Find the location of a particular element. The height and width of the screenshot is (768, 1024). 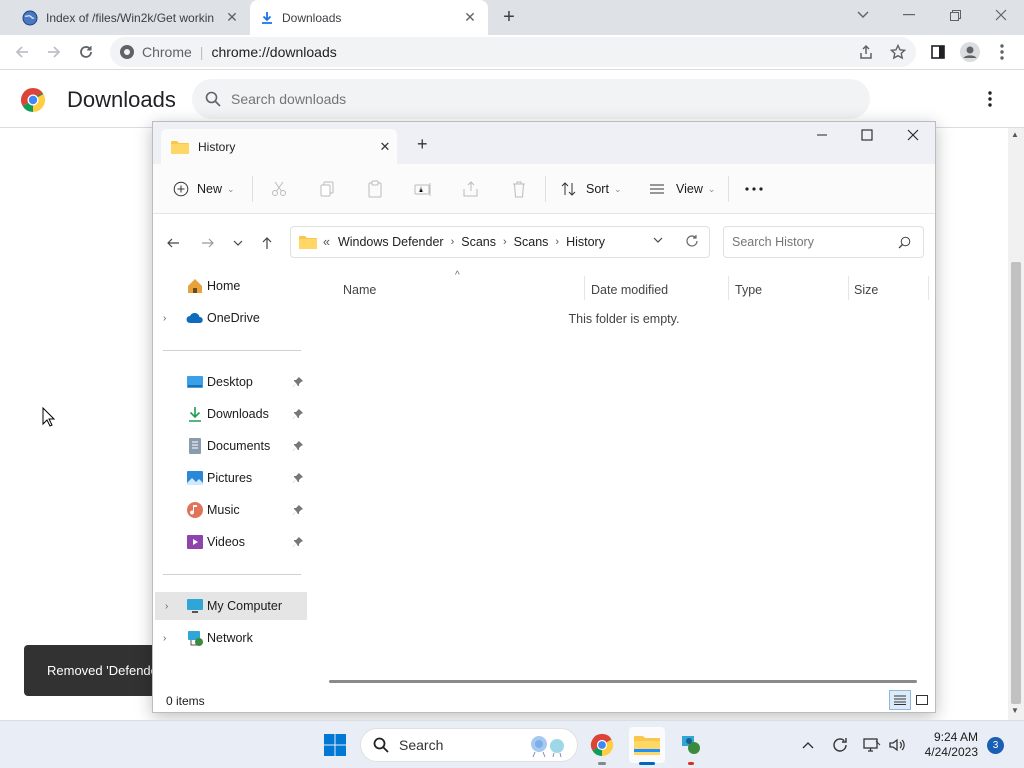

page-scrollbar-thumb is located at coordinates (1016, 483).